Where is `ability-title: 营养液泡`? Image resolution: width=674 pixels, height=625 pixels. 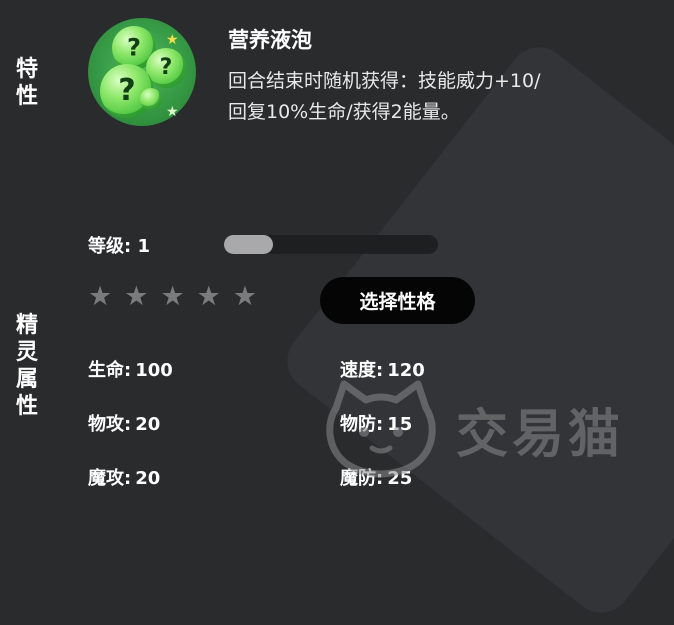
ability-title: 营养液泡 is located at coordinates (270, 40).